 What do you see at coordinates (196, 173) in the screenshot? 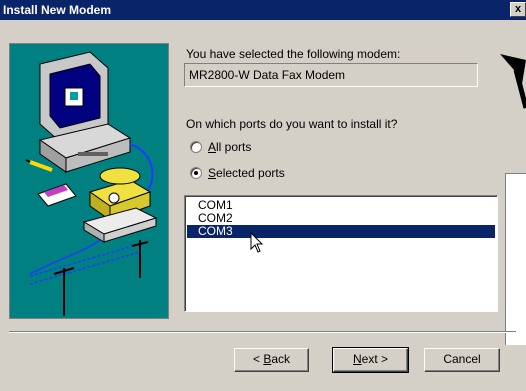
I see `radio-selected-ports-circle` at bounding box center [196, 173].